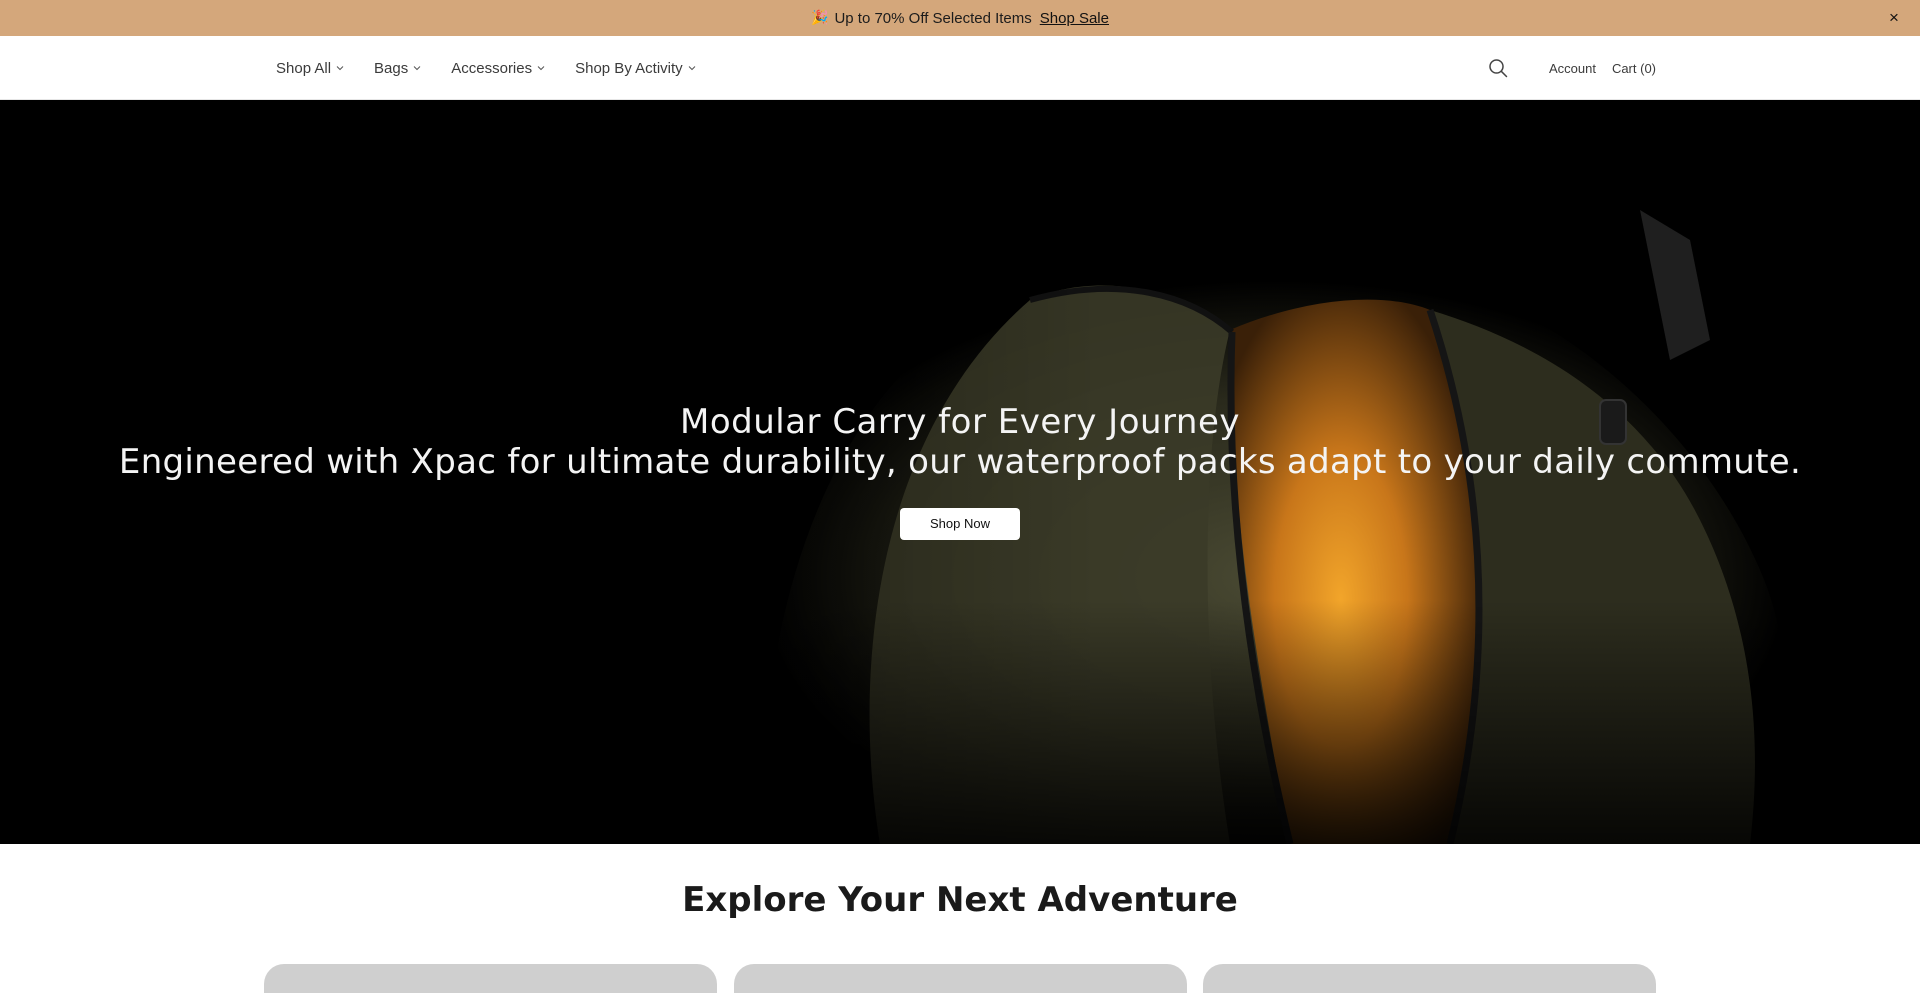  Describe the element at coordinates (391, 68) in the screenshot. I see `nav-item-label: Bags` at that location.